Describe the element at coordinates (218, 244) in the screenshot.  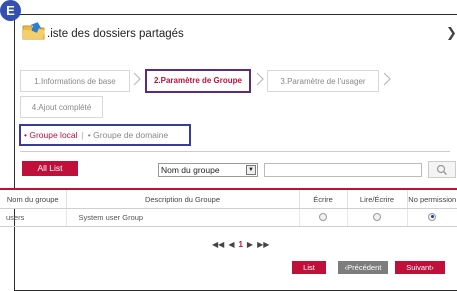
I see `first-page-icon: ◀◀` at that location.